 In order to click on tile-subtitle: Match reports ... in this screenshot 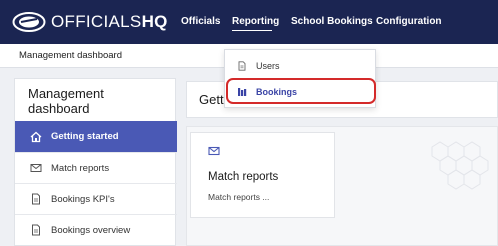, I will do `click(239, 197)`.